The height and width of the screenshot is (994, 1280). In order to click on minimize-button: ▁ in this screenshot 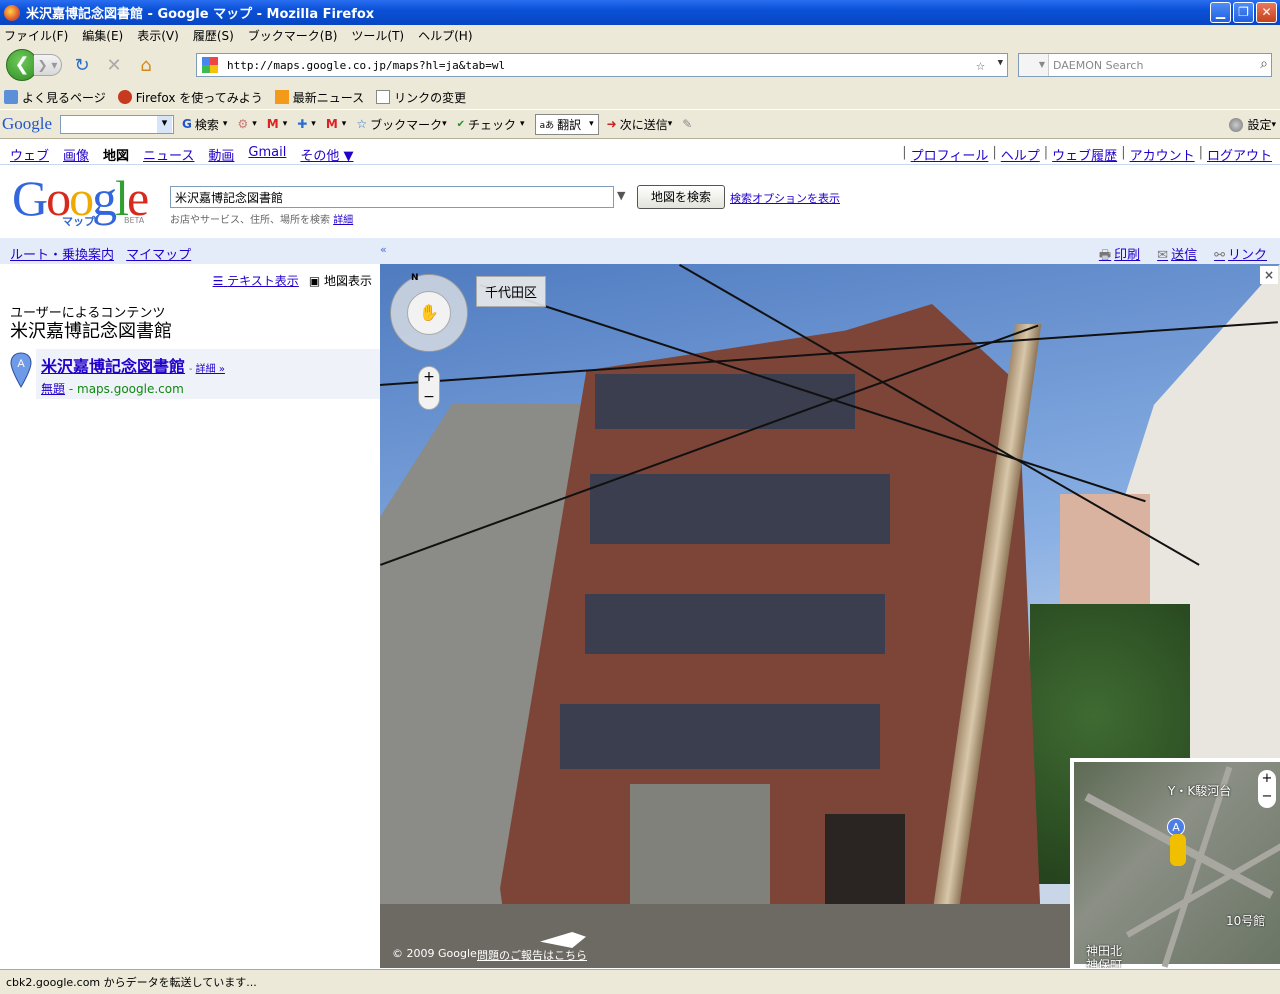, I will do `click(1220, 12)`.